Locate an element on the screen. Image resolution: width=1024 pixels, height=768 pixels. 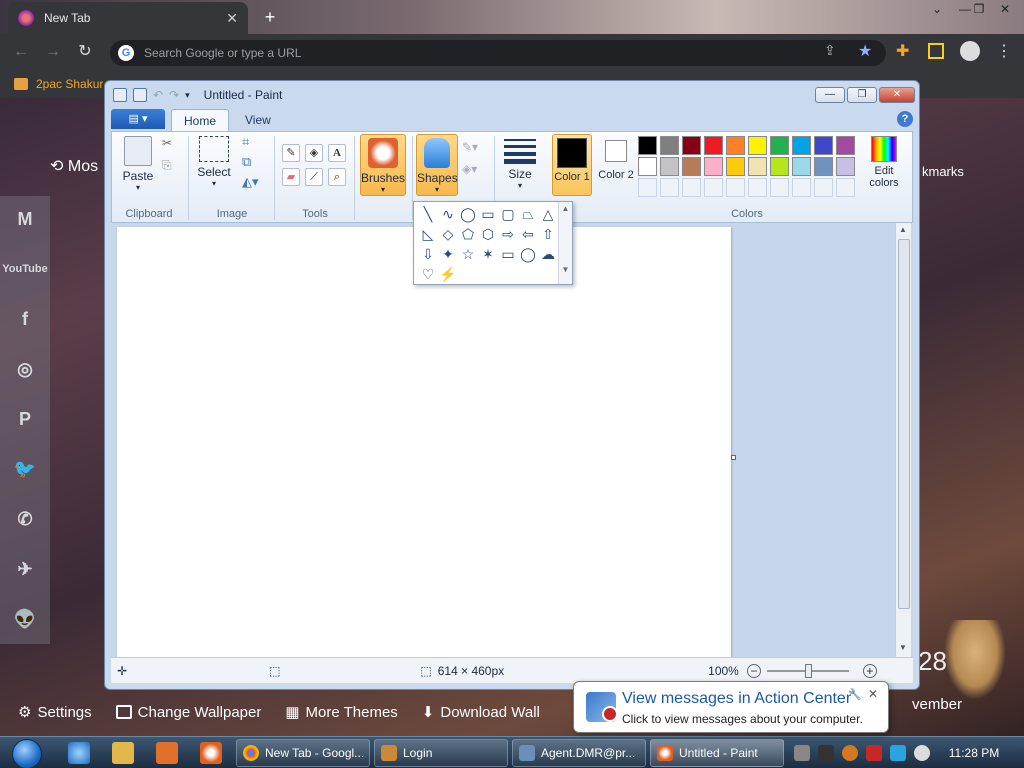
diamond-shape-icon: ◇ is located at coordinates (448, 234).